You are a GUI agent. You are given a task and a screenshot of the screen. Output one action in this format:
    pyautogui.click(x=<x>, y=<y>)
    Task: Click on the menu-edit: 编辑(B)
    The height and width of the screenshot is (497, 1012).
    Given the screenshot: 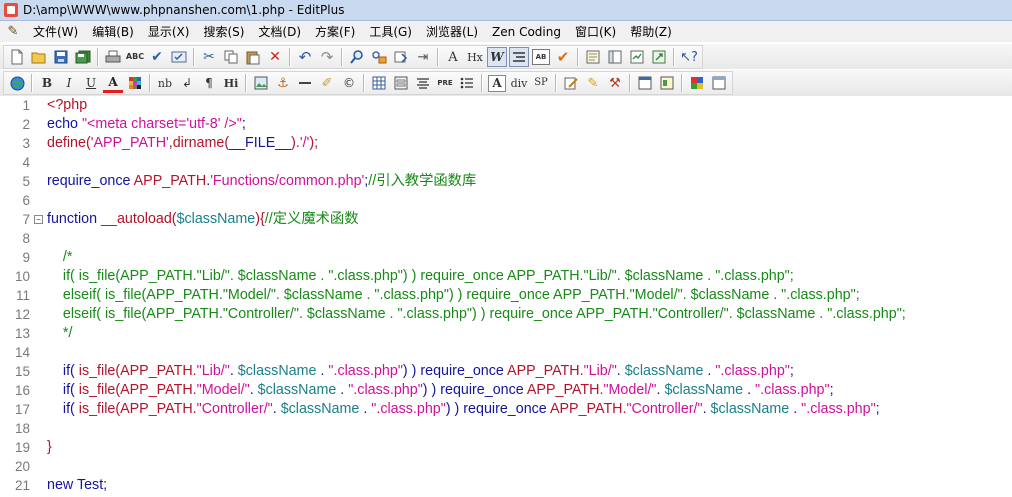 What is the action you would take?
    pyautogui.click(x=113, y=31)
    